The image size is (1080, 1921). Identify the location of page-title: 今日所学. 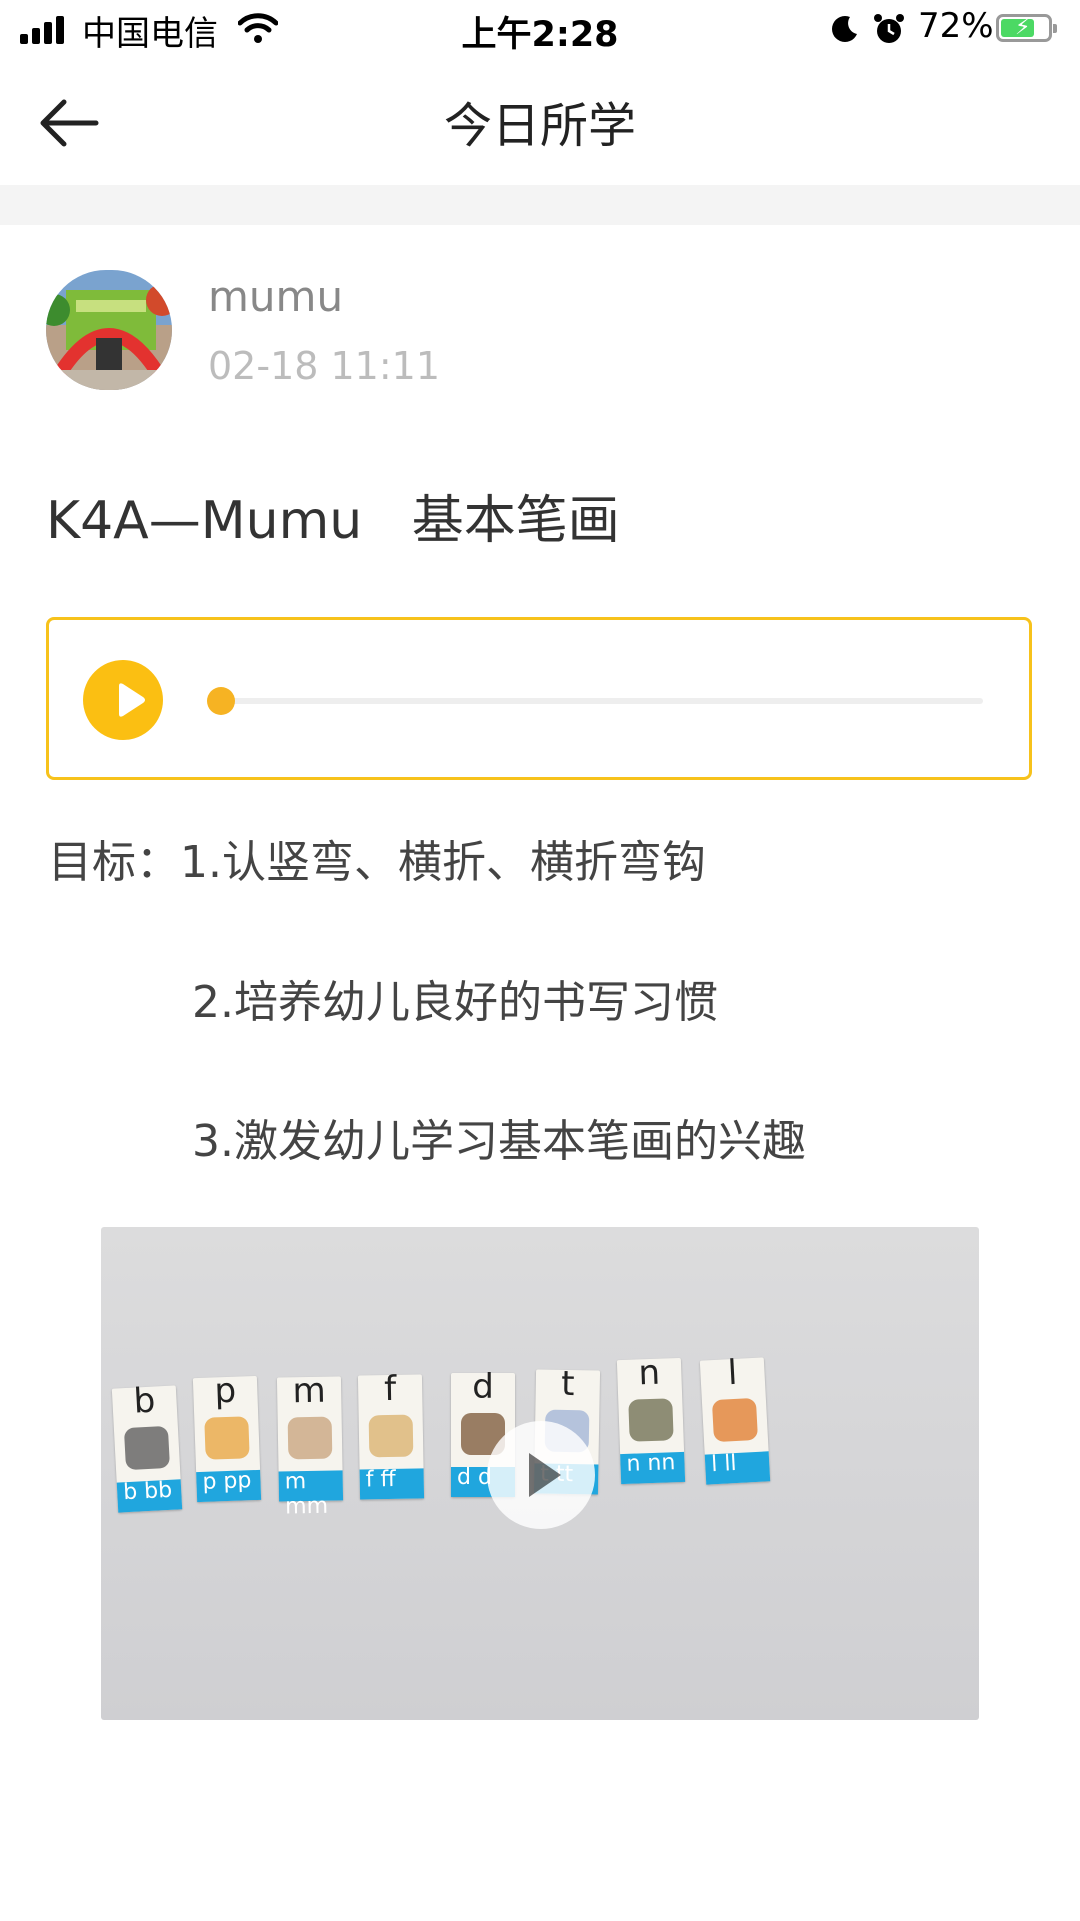
(539, 126).